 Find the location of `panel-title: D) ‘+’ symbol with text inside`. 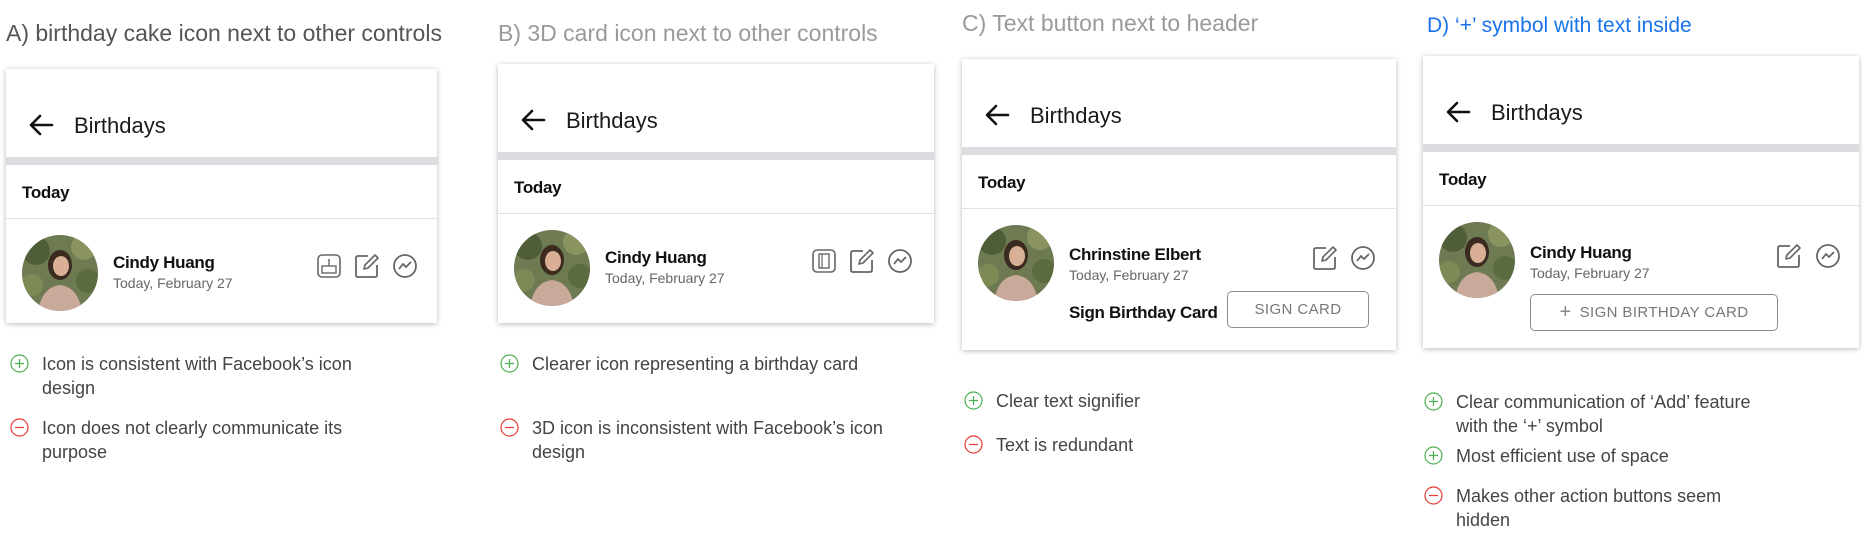

panel-title: D) ‘+’ symbol with text inside is located at coordinates (1559, 25).